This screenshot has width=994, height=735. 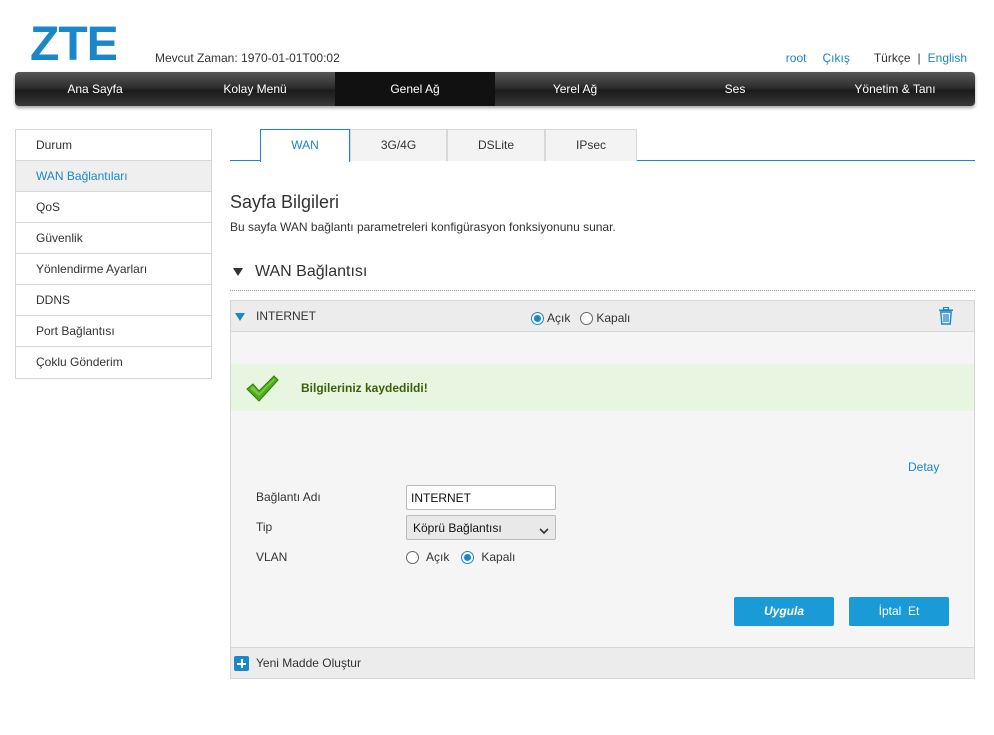 What do you see at coordinates (285, 202) in the screenshot?
I see `page-title: Sayfa Bilgileri` at bounding box center [285, 202].